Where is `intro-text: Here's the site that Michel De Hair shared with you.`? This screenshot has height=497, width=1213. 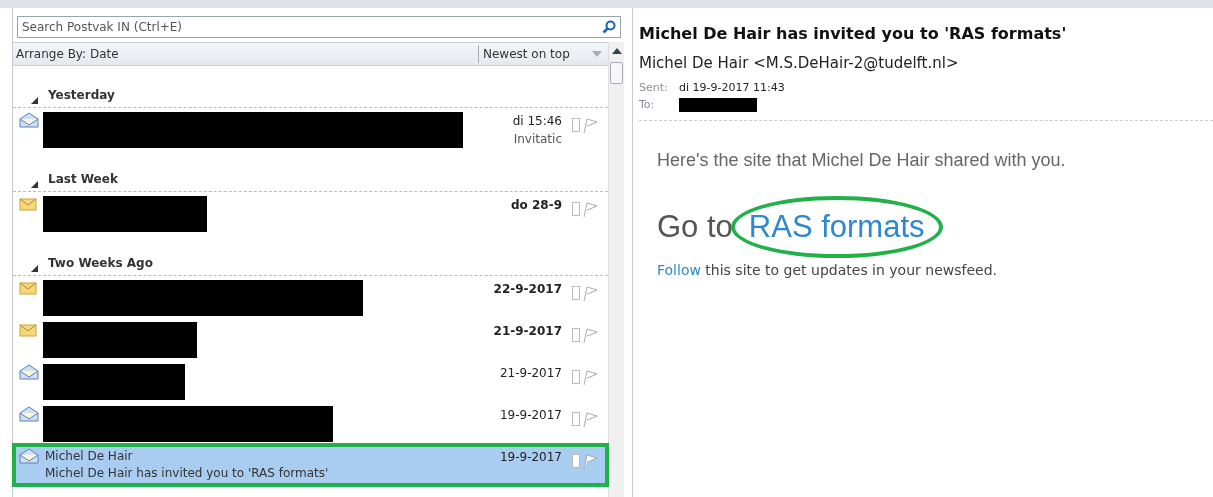 intro-text: Here's the site that Michel De Hair shared with you. is located at coordinates (862, 160).